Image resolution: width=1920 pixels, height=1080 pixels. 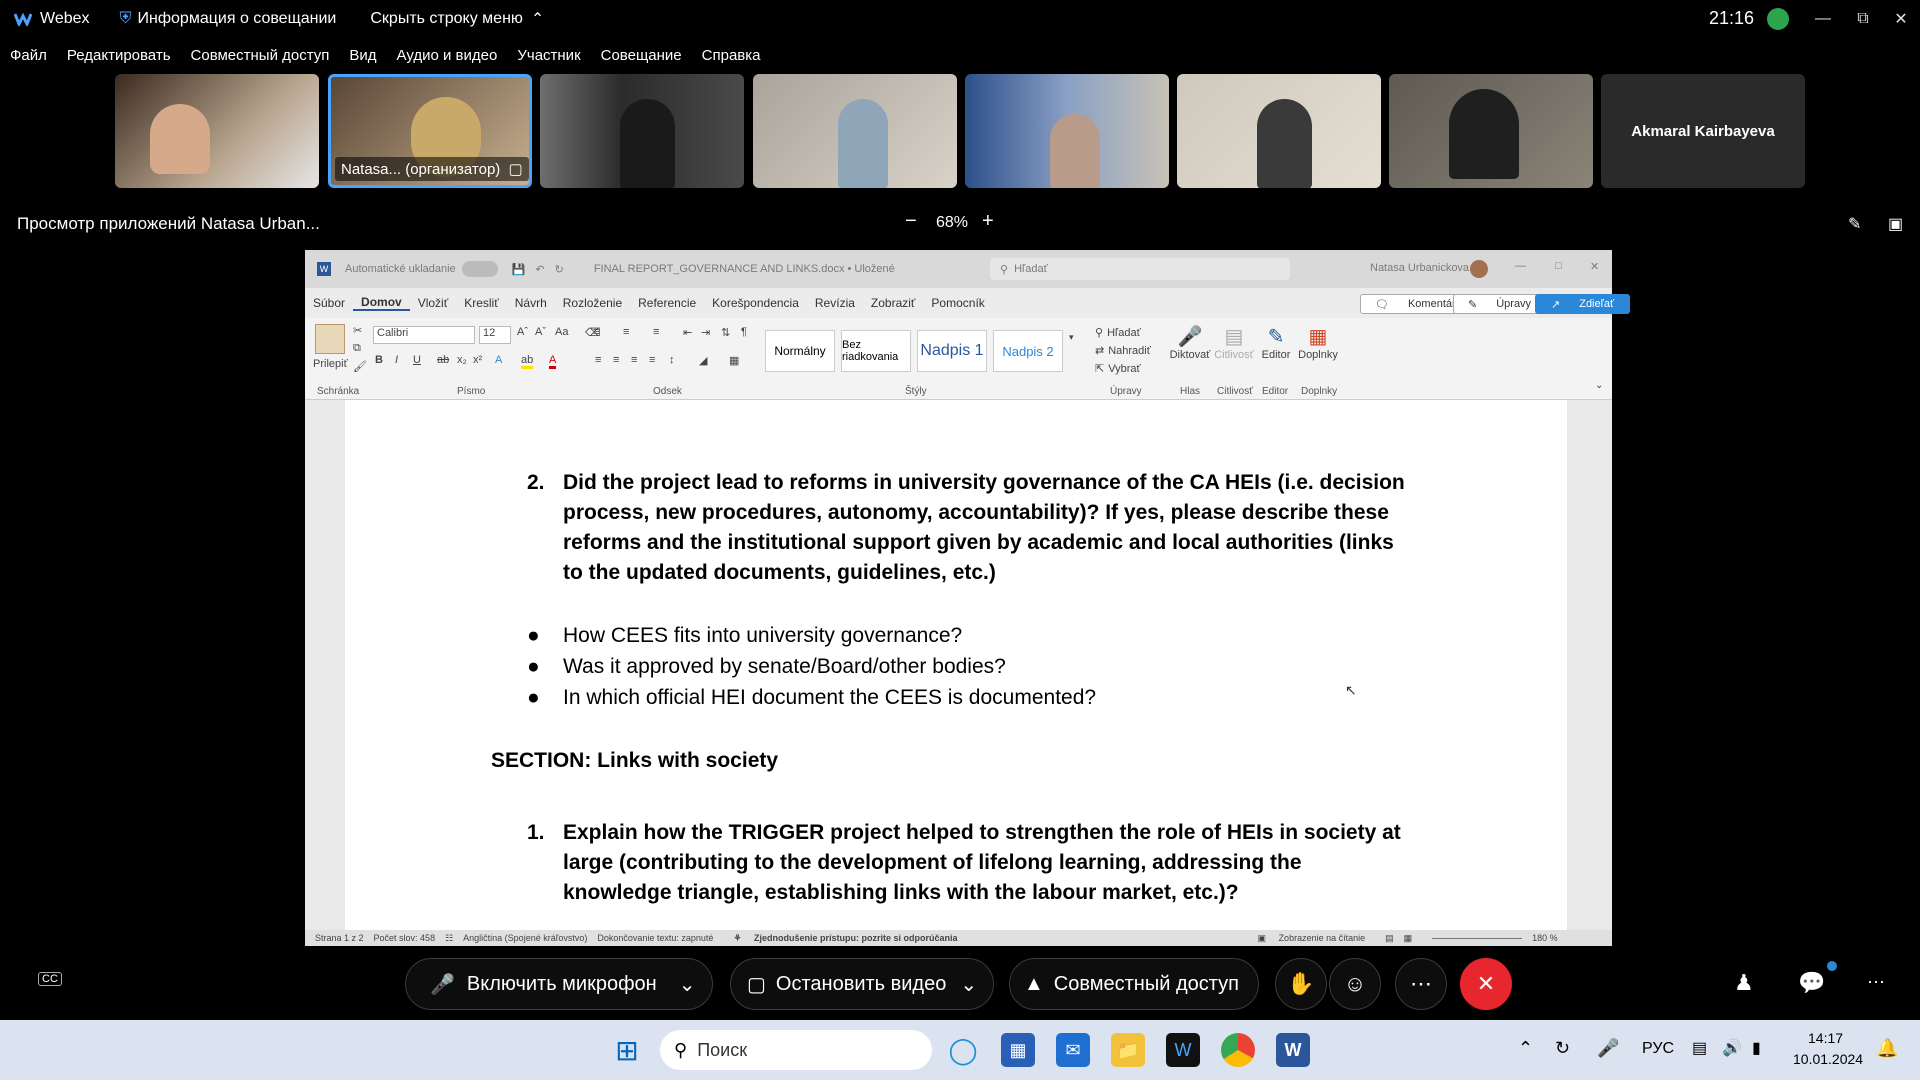 I want to click on format-painter-icon: 🖌, so click(x=360, y=366).